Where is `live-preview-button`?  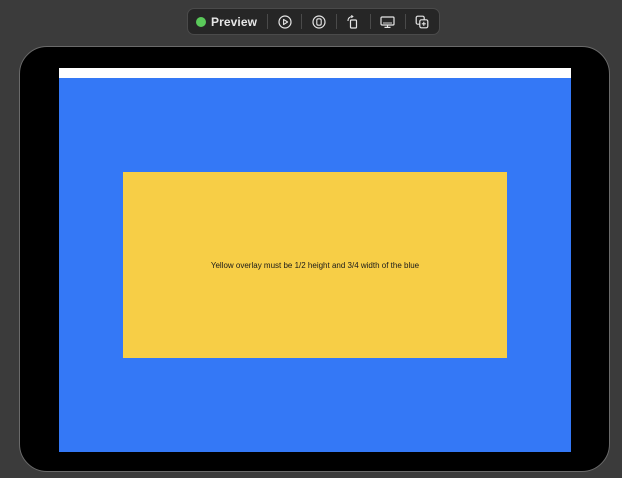 live-preview-button is located at coordinates (284, 21).